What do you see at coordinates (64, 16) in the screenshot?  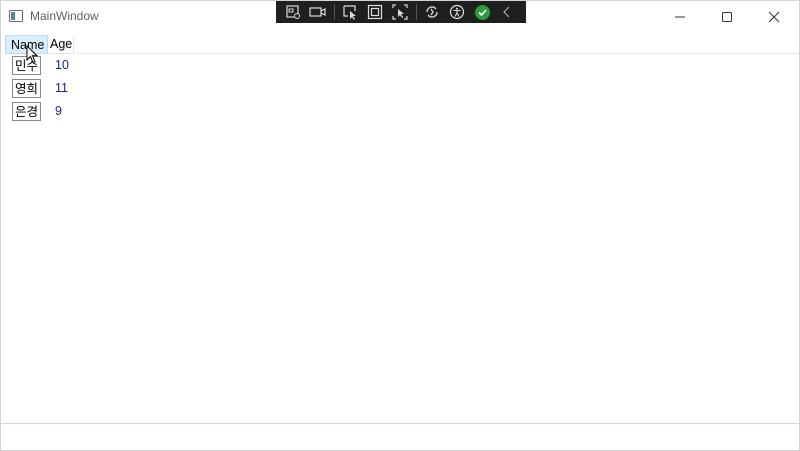 I see `window-title: MainWindow` at bounding box center [64, 16].